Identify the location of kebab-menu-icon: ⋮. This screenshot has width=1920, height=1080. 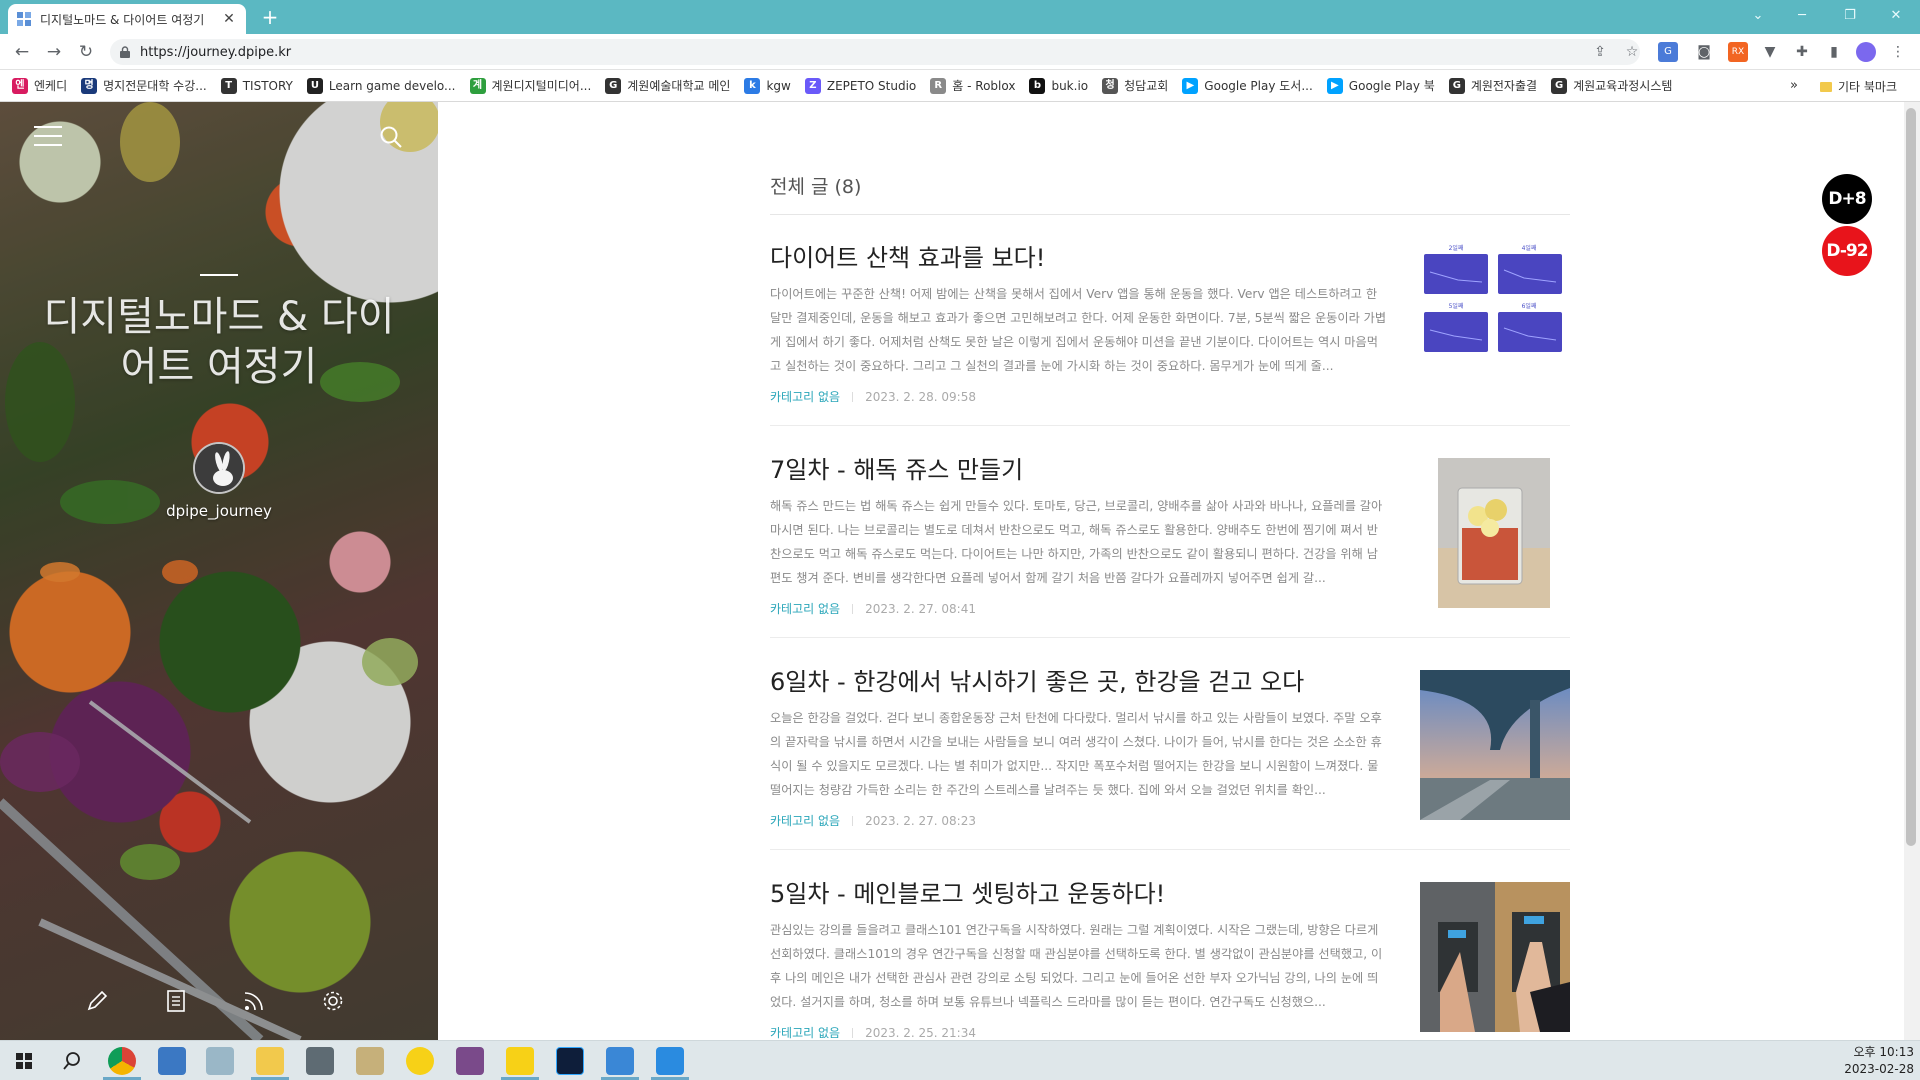
(1898, 52).